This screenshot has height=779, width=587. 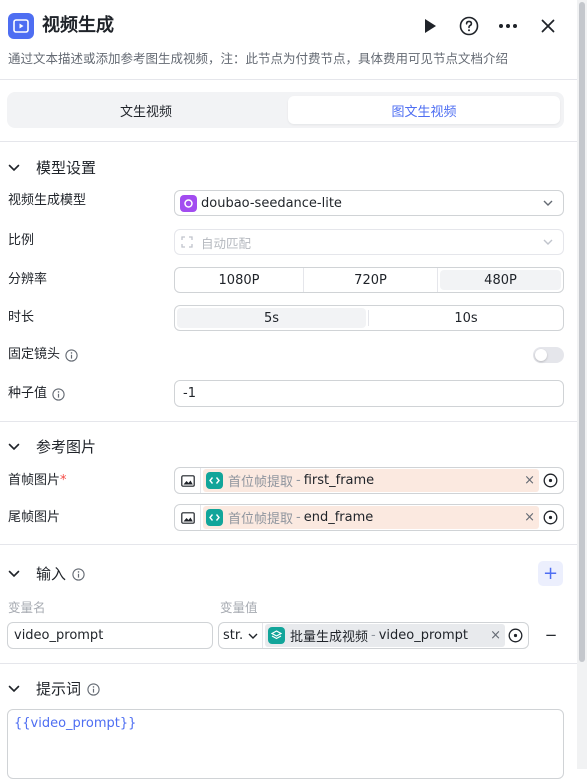 I want to click on model-settings-header: 模型设置, so click(x=52, y=168).